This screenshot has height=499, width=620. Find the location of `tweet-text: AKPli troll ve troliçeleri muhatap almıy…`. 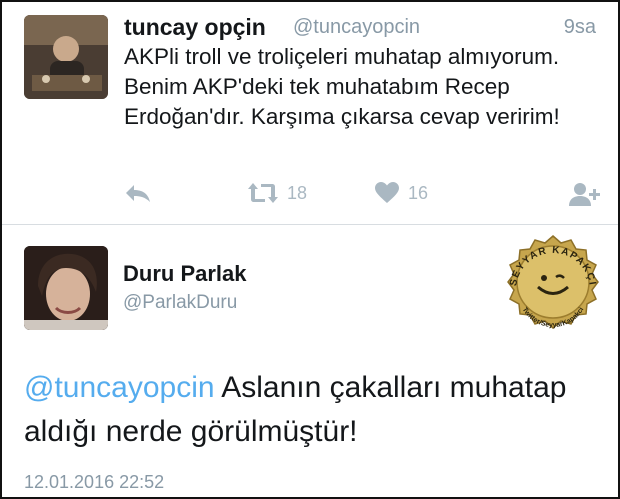

tweet-text: AKPli troll ve troliçeleri muhatap almıy… is located at coordinates (342, 86).